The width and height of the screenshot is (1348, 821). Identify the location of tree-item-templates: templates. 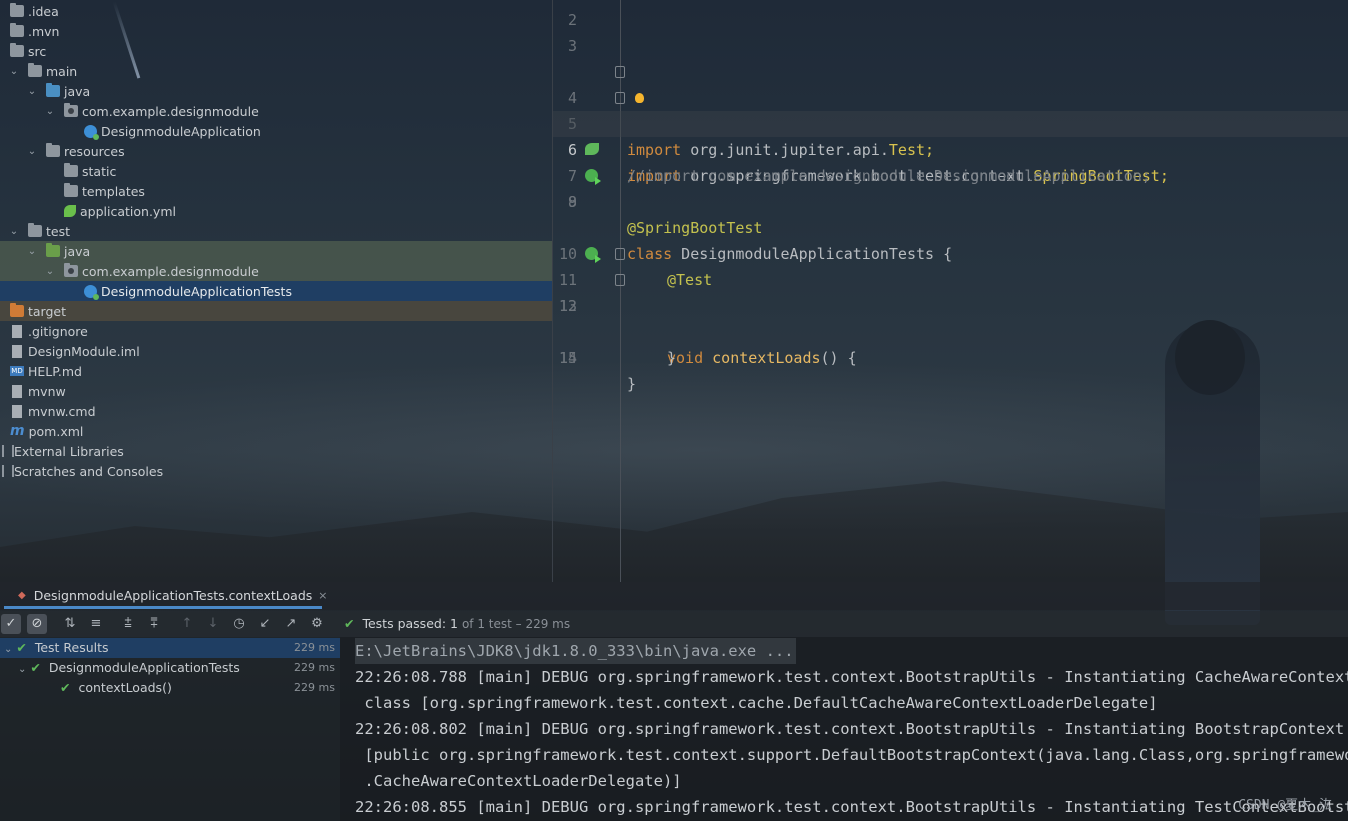
(276, 191).